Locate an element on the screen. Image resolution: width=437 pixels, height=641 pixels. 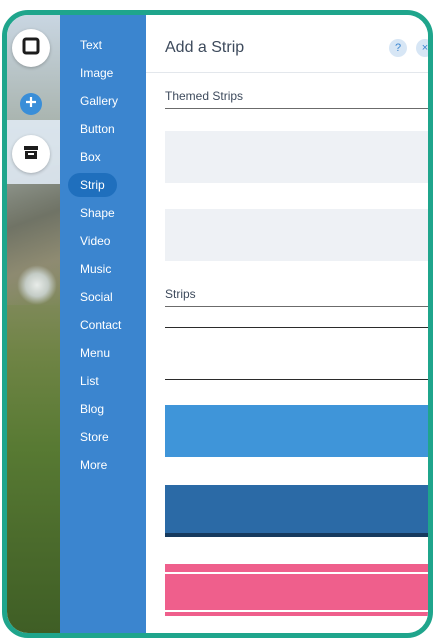
menu-item-store: Store is located at coordinates (94, 437).